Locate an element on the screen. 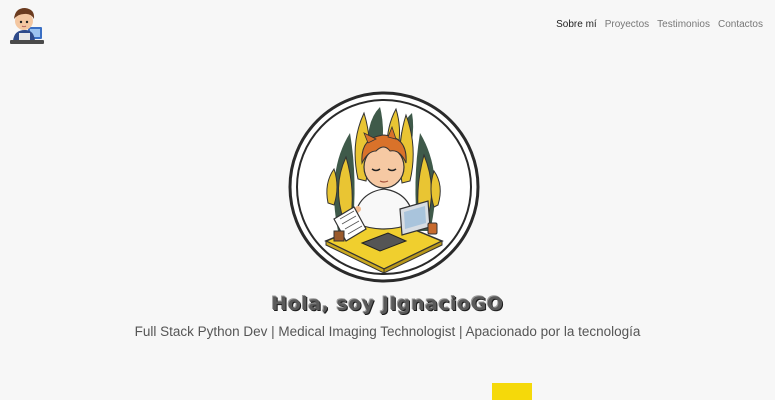 This screenshot has width=775, height=400. brand-logo is located at coordinates (25, 25).